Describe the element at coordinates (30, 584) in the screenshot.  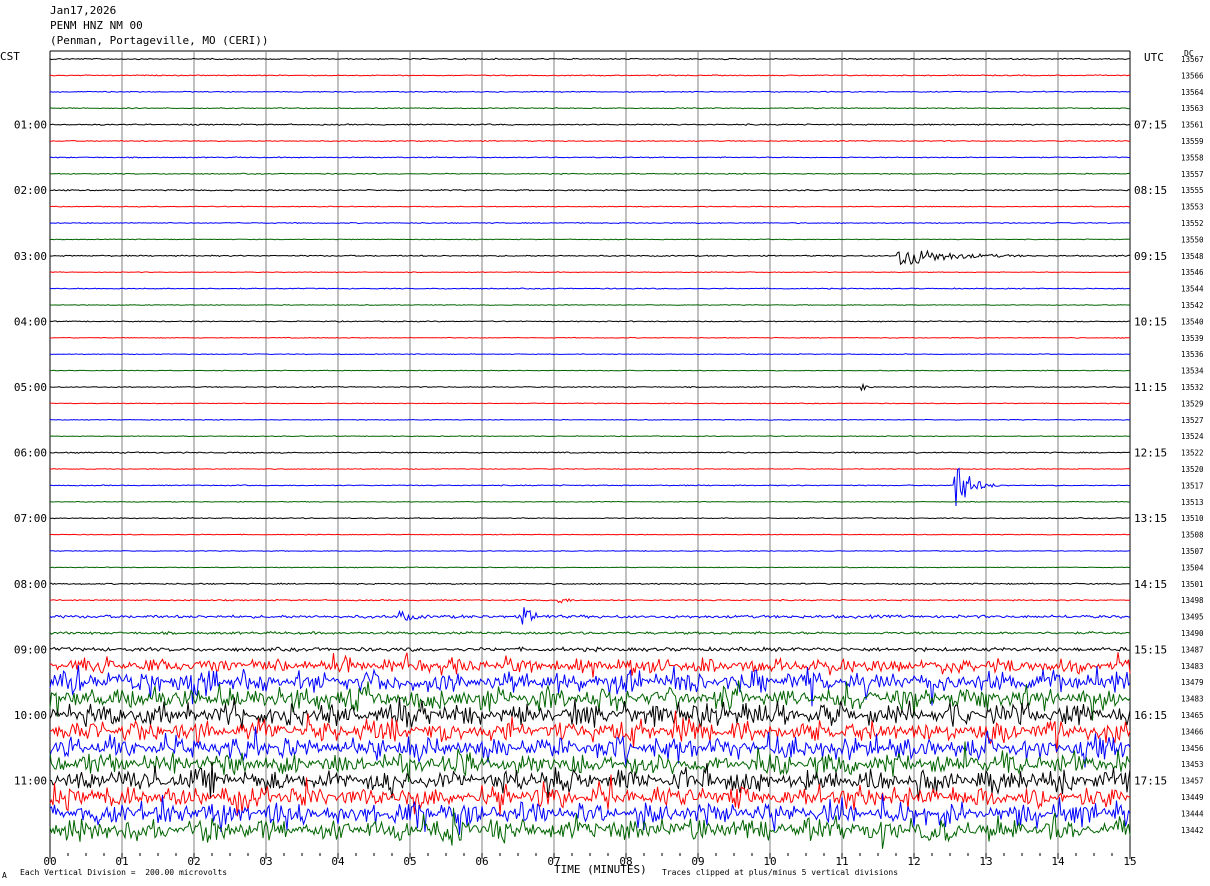
I see `left-hour-label: 08:00` at that location.